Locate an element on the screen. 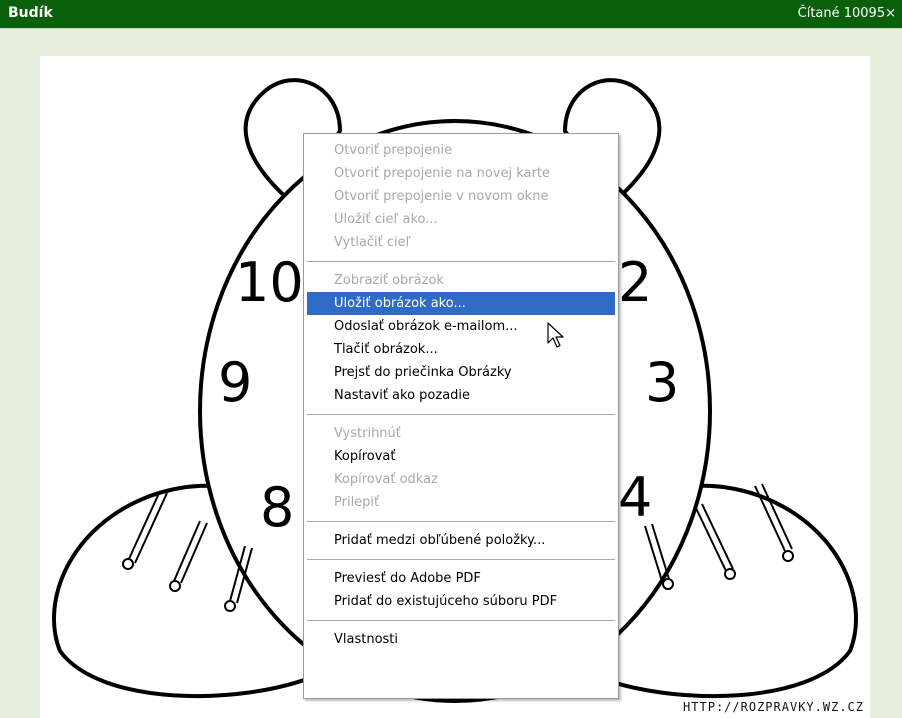 This screenshot has width=902, height=718. clock-number-10: 10 is located at coordinates (269, 282).